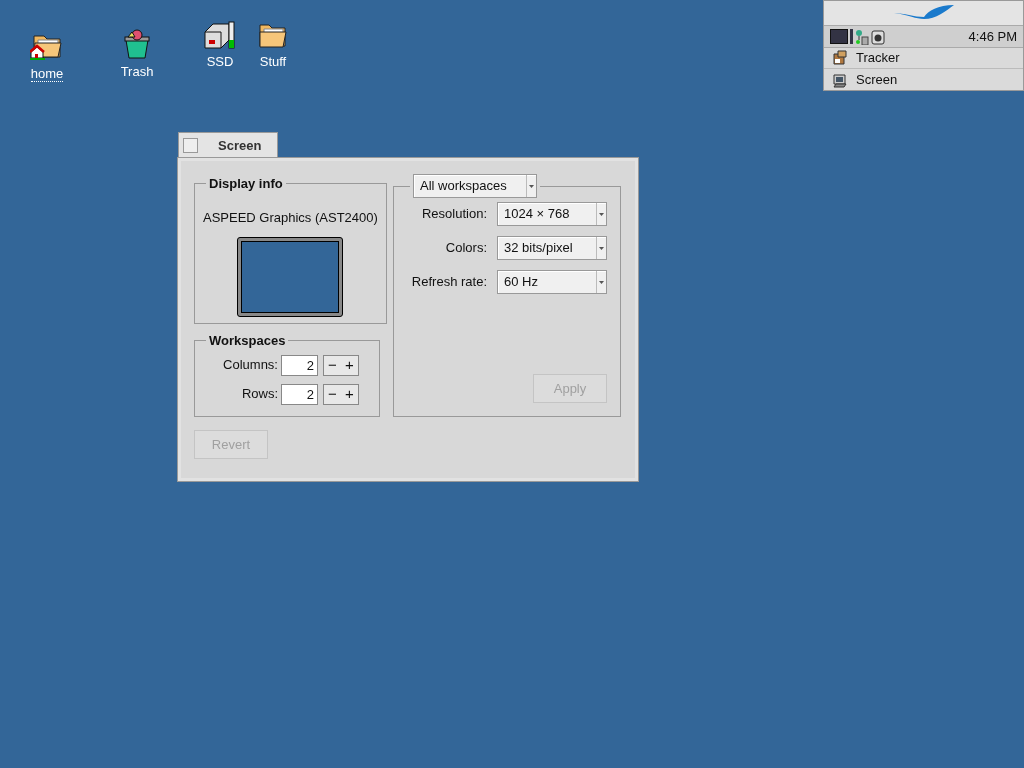 This screenshot has height=768, width=1024. I want to click on field-label: Columns:, so click(250, 365).